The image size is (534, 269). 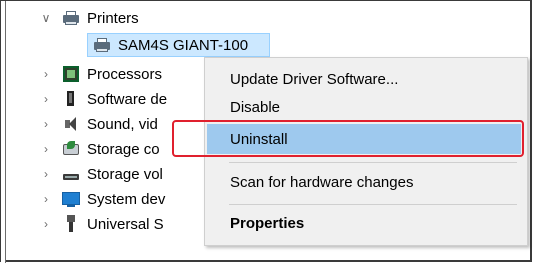 I want to click on menu-label-properties: Properties, so click(x=267, y=223).